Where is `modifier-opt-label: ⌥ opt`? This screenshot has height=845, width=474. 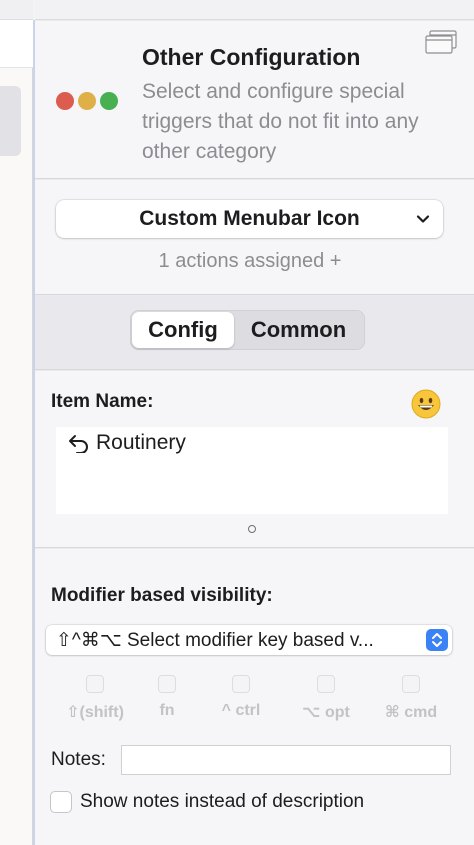 modifier-opt-label: ⌥ opt is located at coordinates (326, 712).